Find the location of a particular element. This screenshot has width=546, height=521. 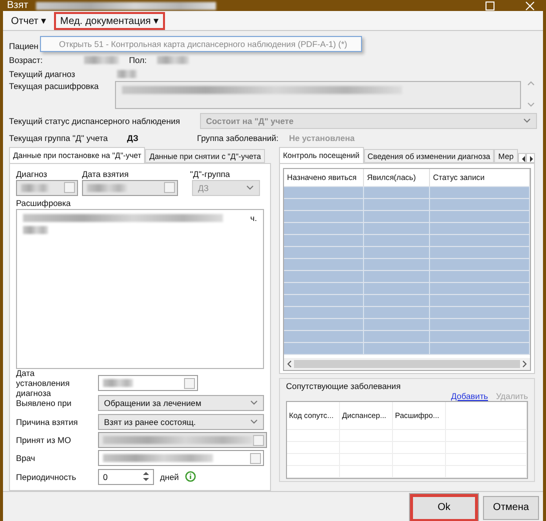

group-value: ДЗ is located at coordinates (133, 137).